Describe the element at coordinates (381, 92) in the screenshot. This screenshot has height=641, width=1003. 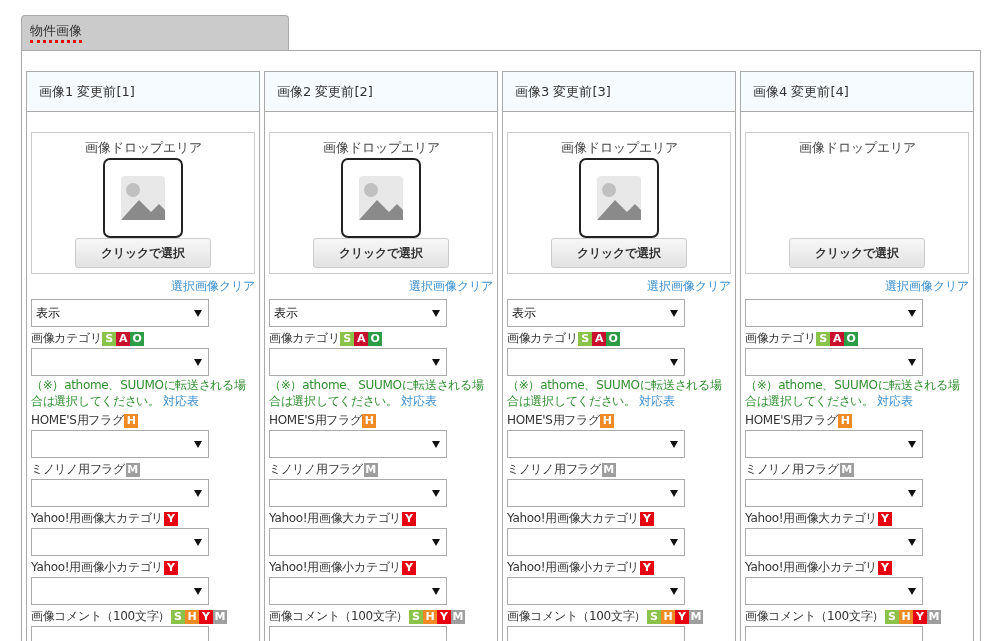
I see `card-title: 画像2 変更前[2]` at that location.